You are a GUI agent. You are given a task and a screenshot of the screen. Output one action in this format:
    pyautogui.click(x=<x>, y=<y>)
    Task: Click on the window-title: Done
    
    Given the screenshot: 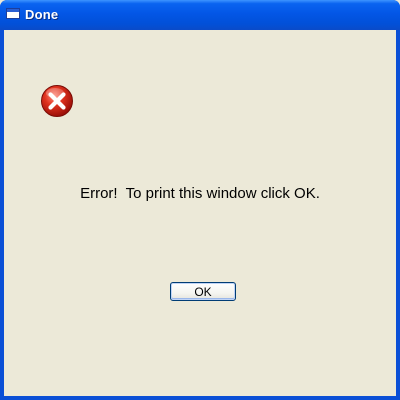 What is the action you would take?
    pyautogui.click(x=42, y=14)
    